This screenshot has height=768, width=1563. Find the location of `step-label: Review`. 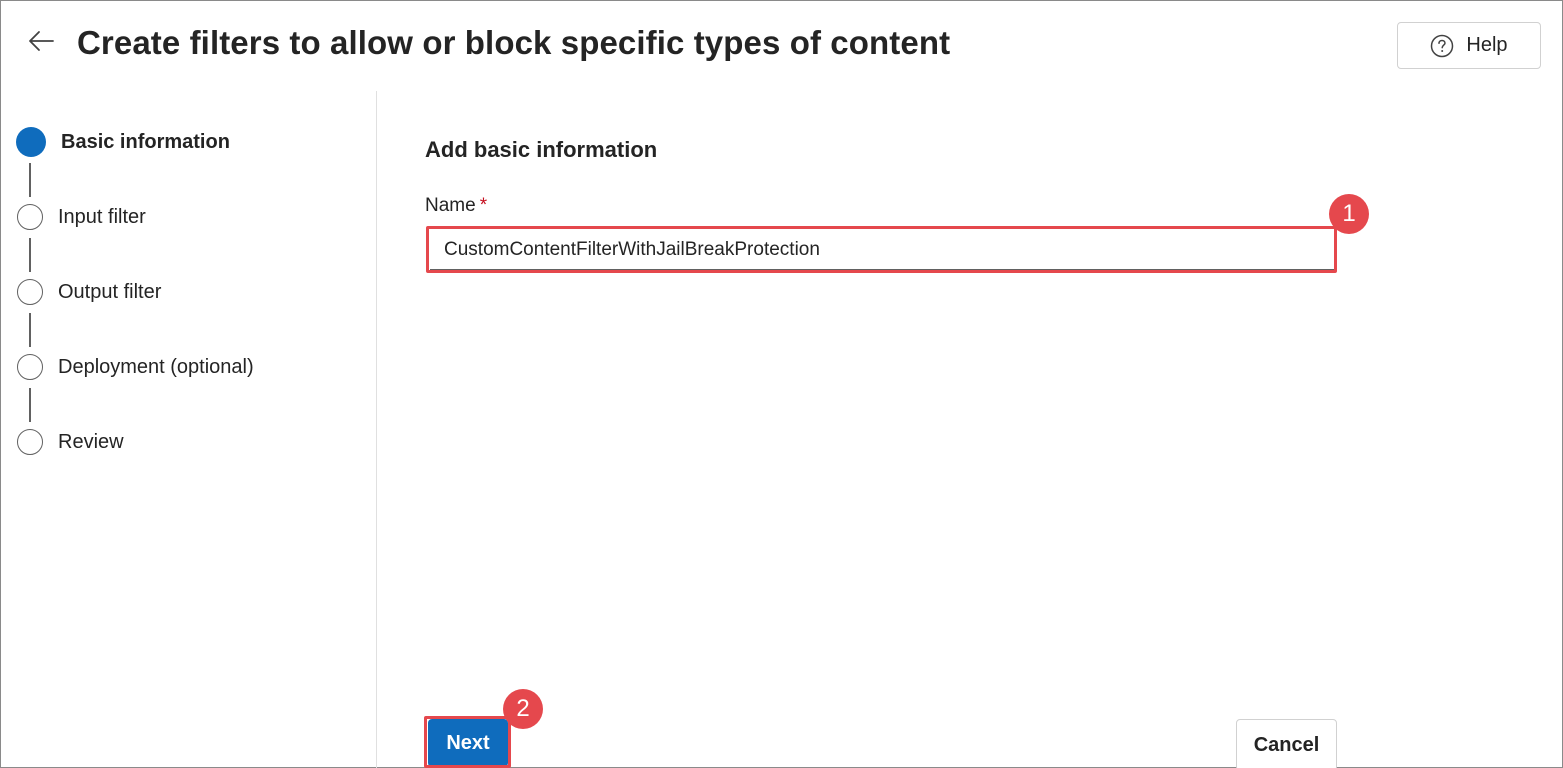

step-label: Review is located at coordinates (91, 441).